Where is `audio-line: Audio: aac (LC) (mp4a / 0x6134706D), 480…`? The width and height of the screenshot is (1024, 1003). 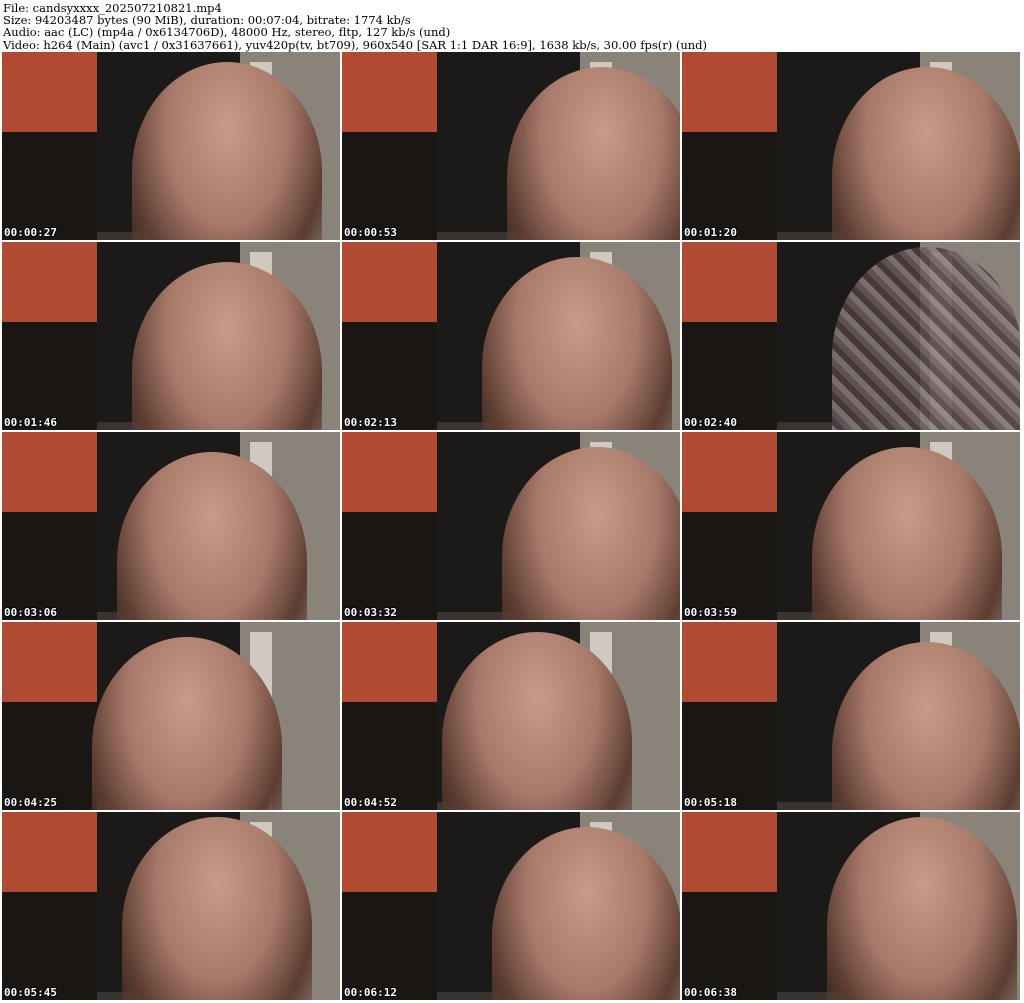 audio-line: Audio: aac (LC) (mp4a / 0x6134706D), 480… is located at coordinates (227, 32).